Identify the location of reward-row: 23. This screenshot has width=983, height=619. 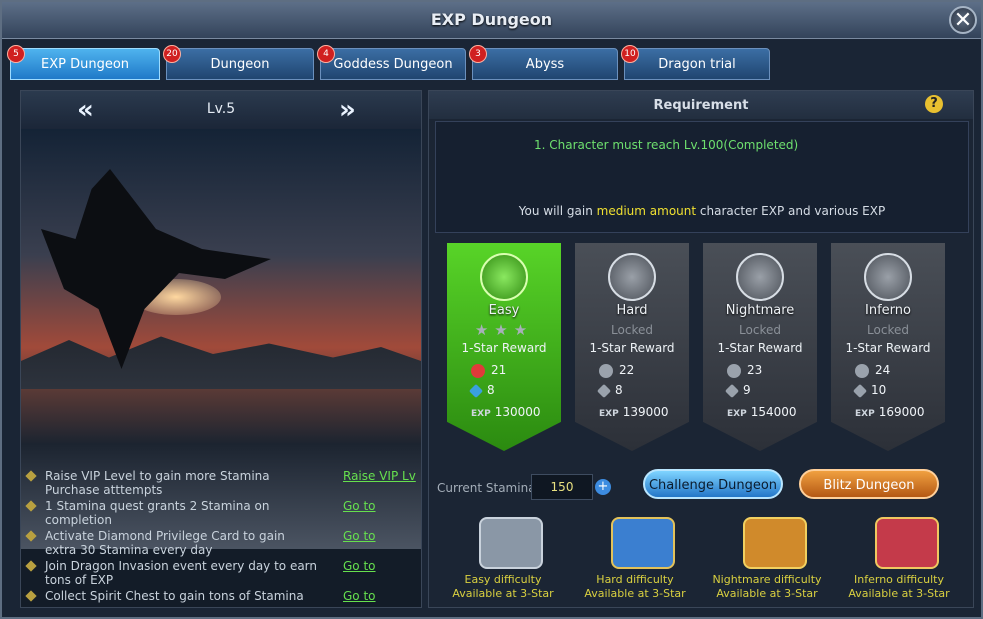
(744, 370).